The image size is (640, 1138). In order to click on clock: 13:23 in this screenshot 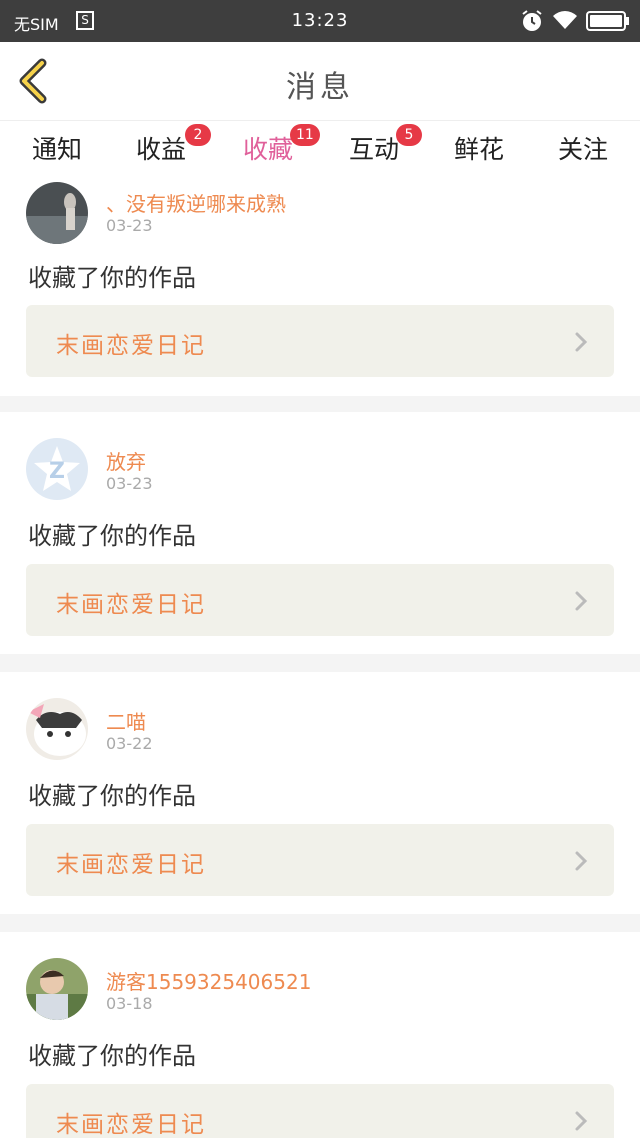, I will do `click(320, 20)`.